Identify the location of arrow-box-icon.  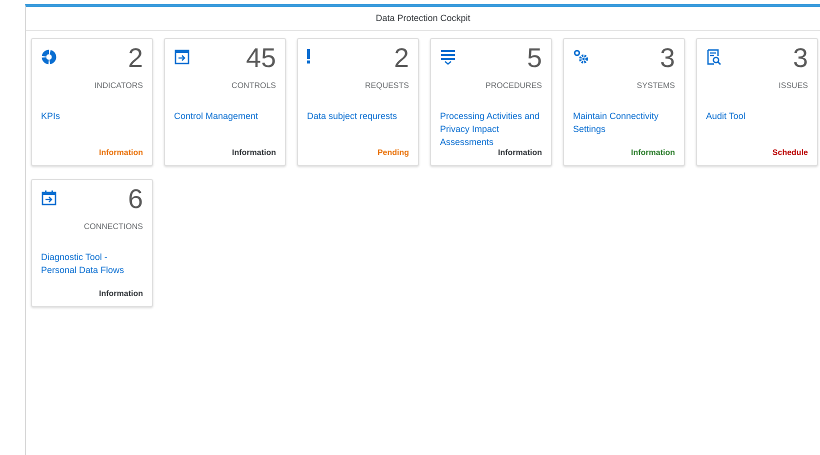
(182, 57).